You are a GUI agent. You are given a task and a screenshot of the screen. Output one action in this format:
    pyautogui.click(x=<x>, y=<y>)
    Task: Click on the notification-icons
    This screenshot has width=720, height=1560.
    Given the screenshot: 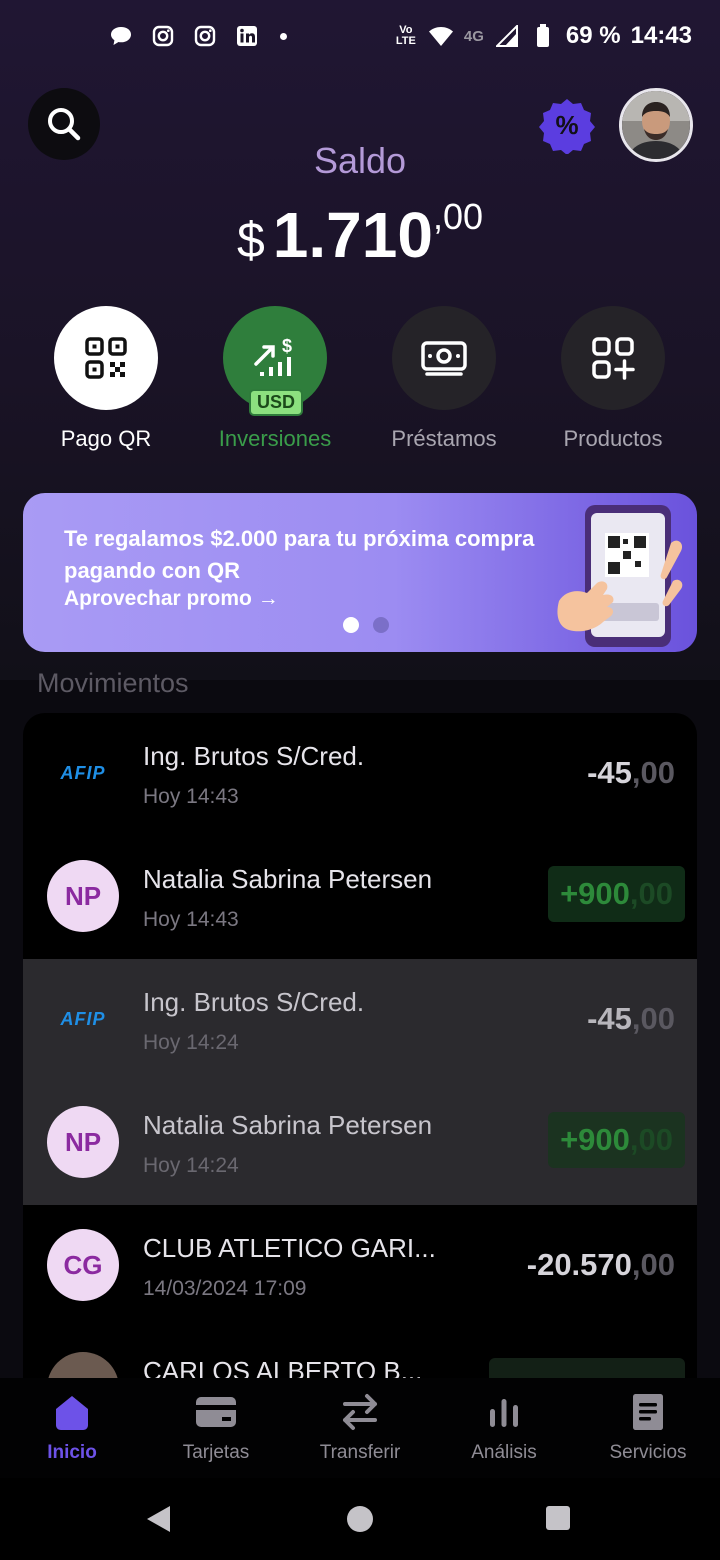 What is the action you would take?
    pyautogui.click(x=197, y=36)
    